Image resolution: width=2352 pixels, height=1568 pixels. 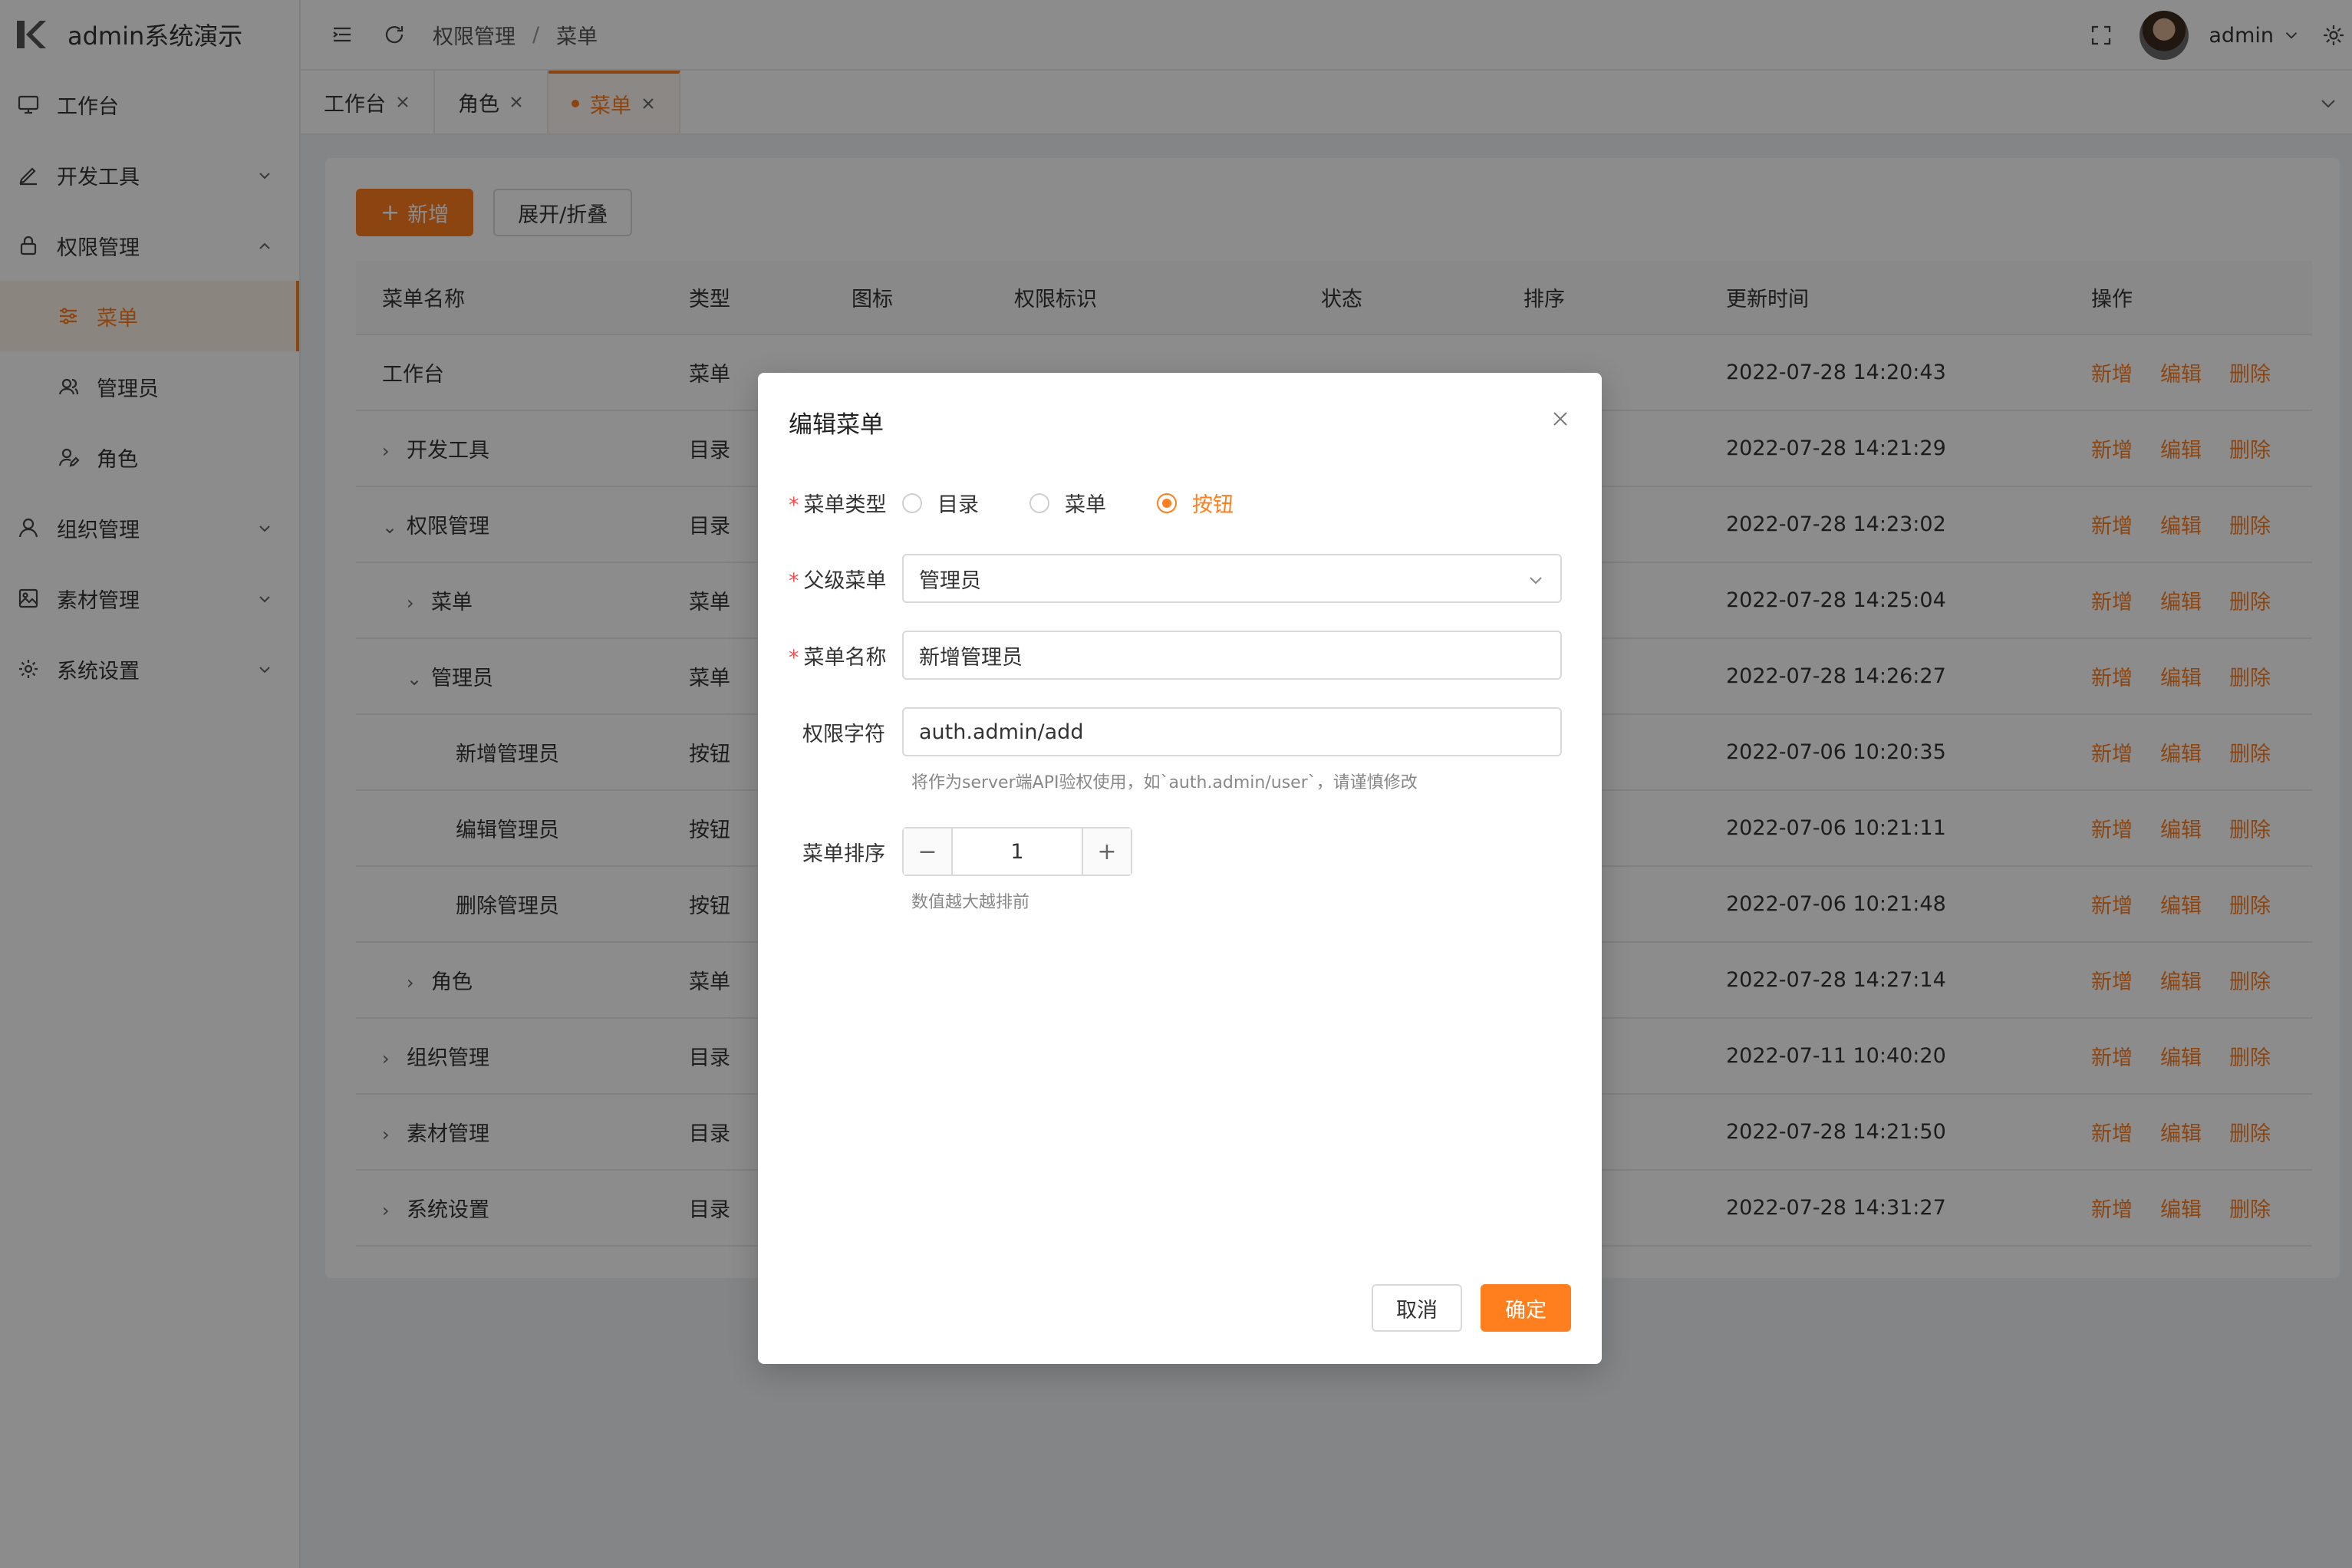 I want to click on radio-label: 按钮, so click(x=1213, y=505).